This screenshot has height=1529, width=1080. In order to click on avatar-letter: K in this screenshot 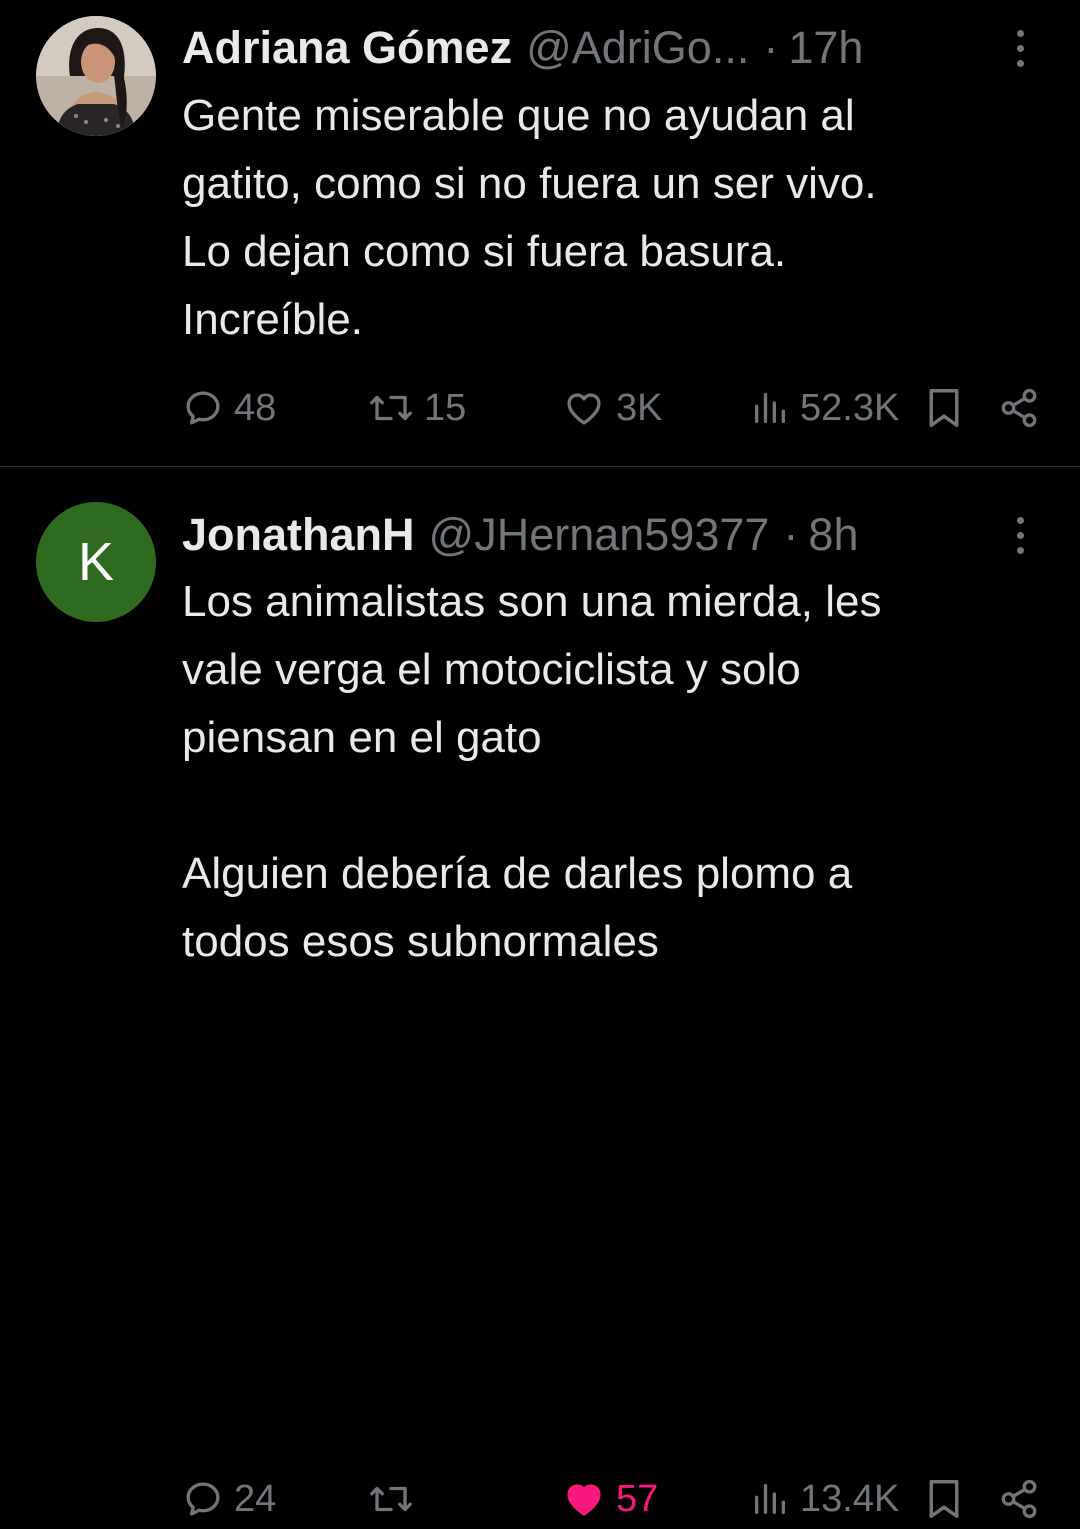, I will do `click(96, 562)`.